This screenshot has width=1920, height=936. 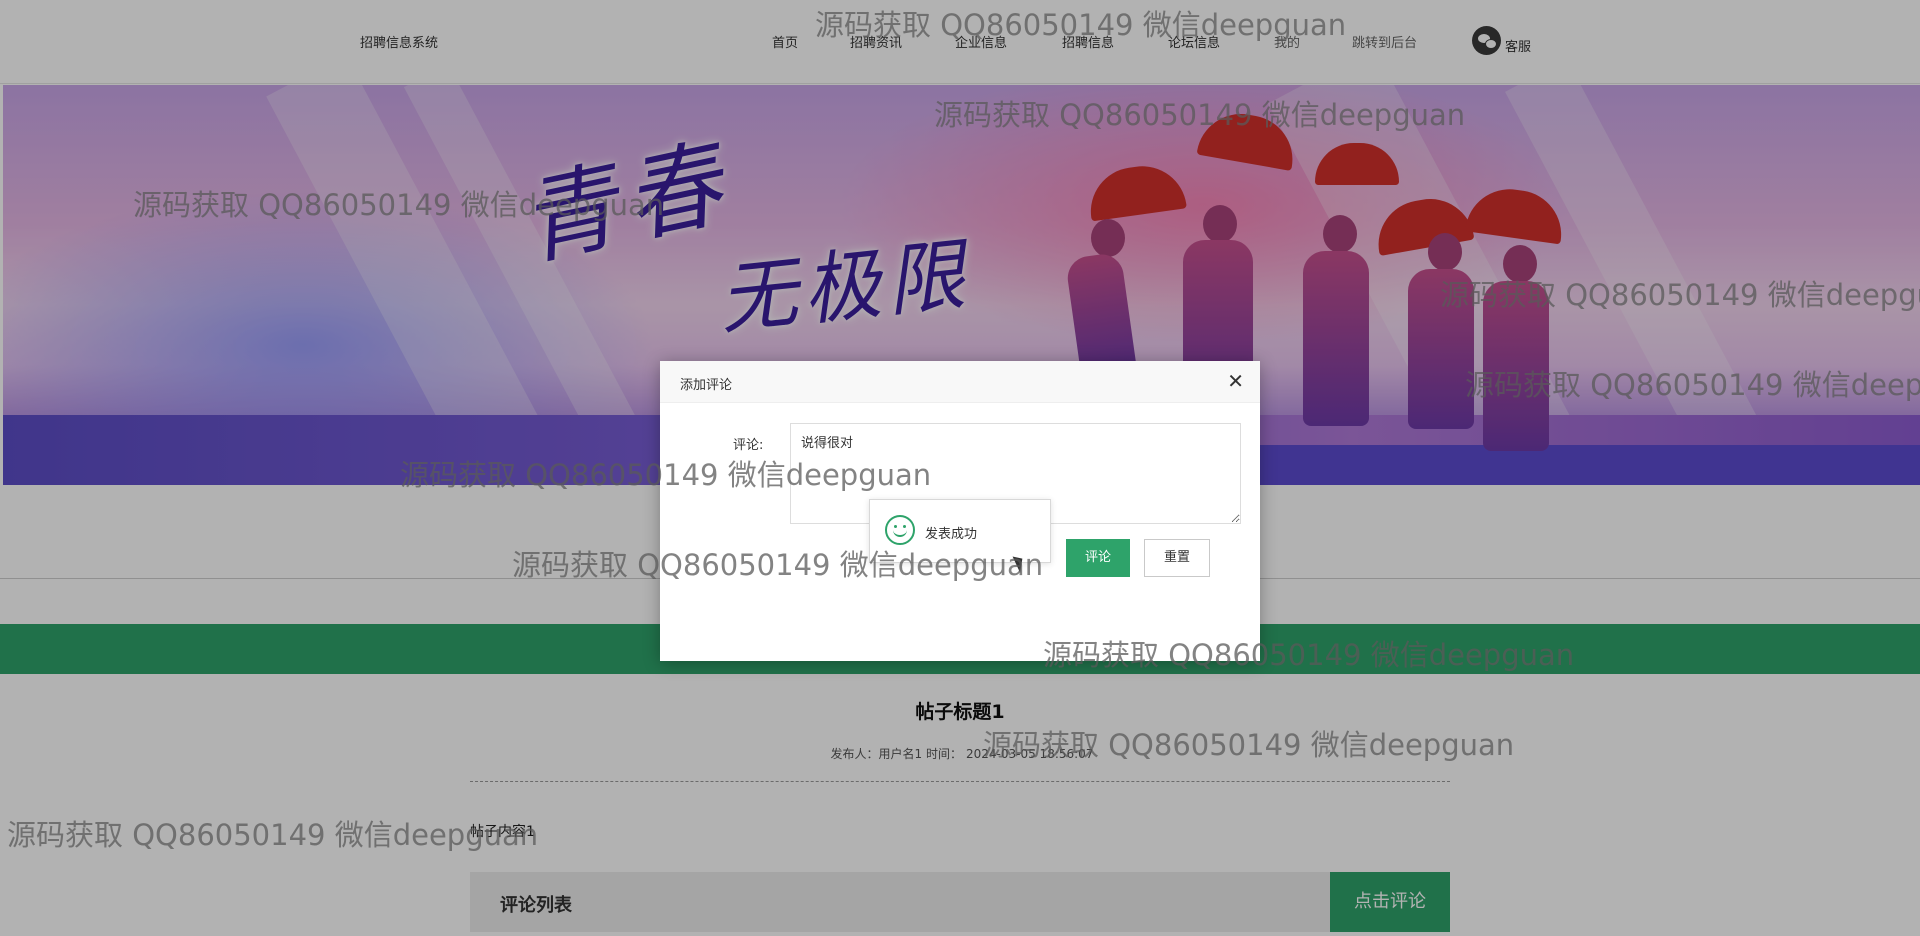 What do you see at coordinates (960, 382) in the screenshot?
I see `dialog-header: 添加评论 ✕` at bounding box center [960, 382].